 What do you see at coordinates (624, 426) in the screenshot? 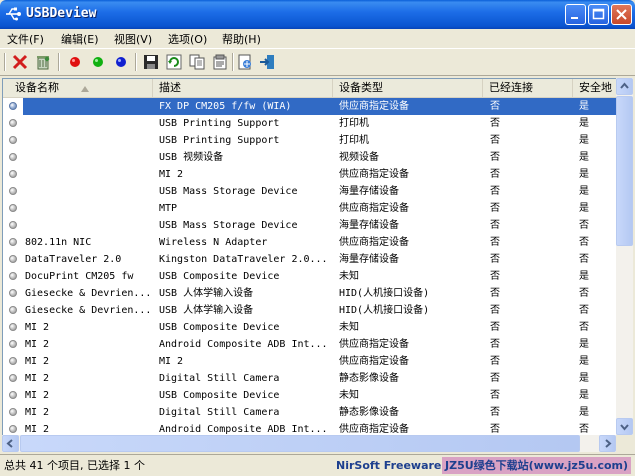
I see `scroll-down-button` at bounding box center [624, 426].